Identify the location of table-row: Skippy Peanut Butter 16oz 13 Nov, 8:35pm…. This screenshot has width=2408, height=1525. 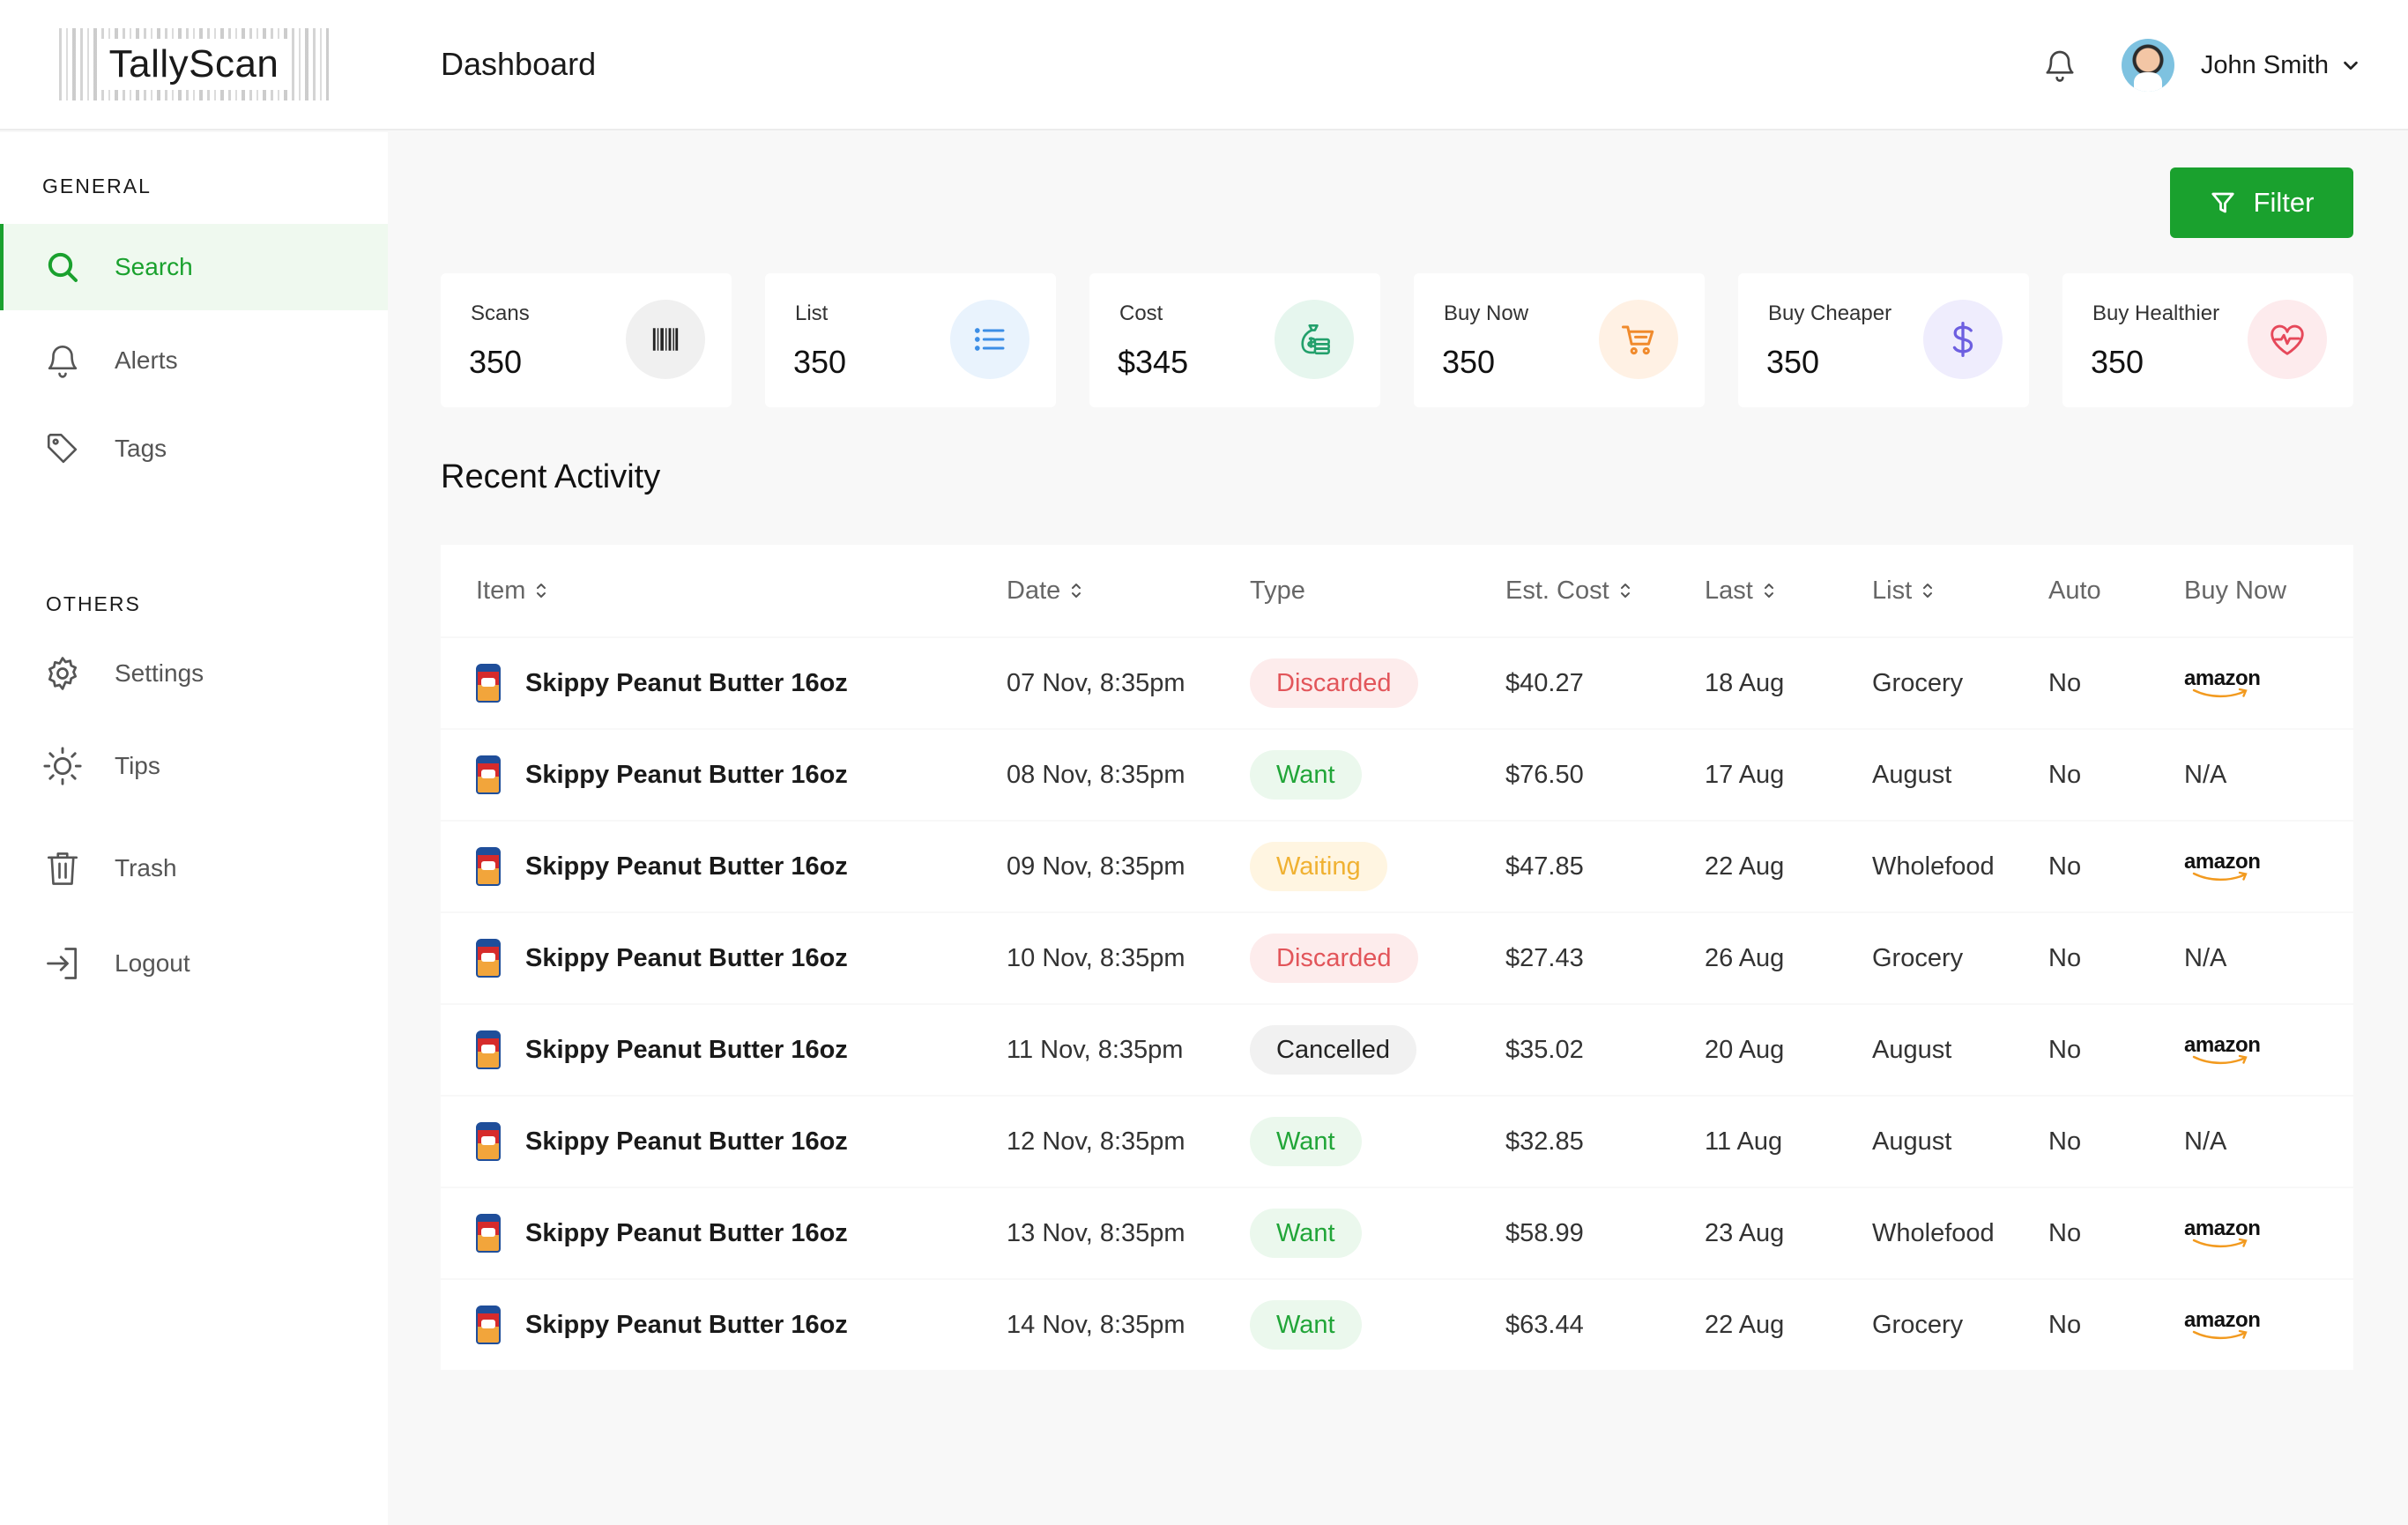
(1397, 1233).